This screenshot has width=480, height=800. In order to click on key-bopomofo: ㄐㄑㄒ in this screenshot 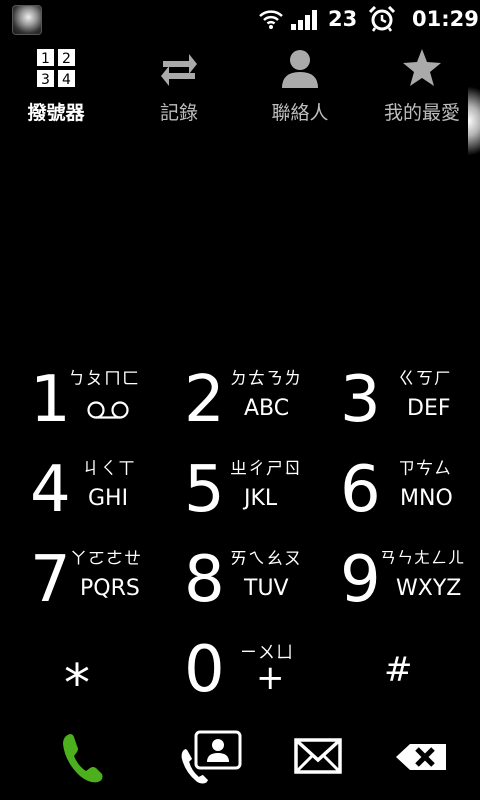, I will do `click(109, 469)`.